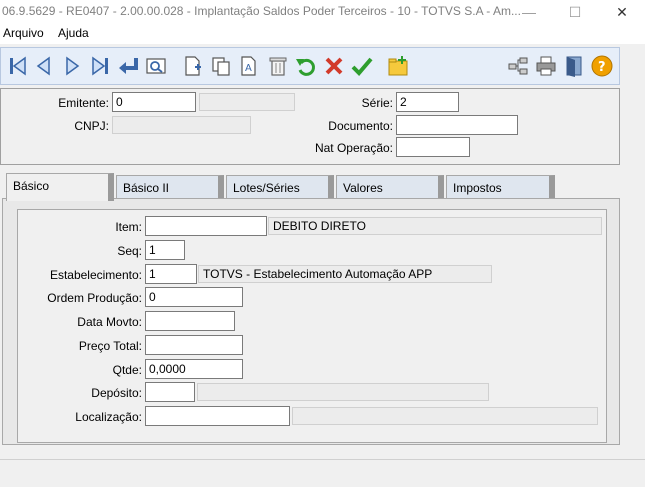 Image resolution: width=645 pixels, height=487 pixels. I want to click on tab-basico-ii: Básico II, so click(170, 187).